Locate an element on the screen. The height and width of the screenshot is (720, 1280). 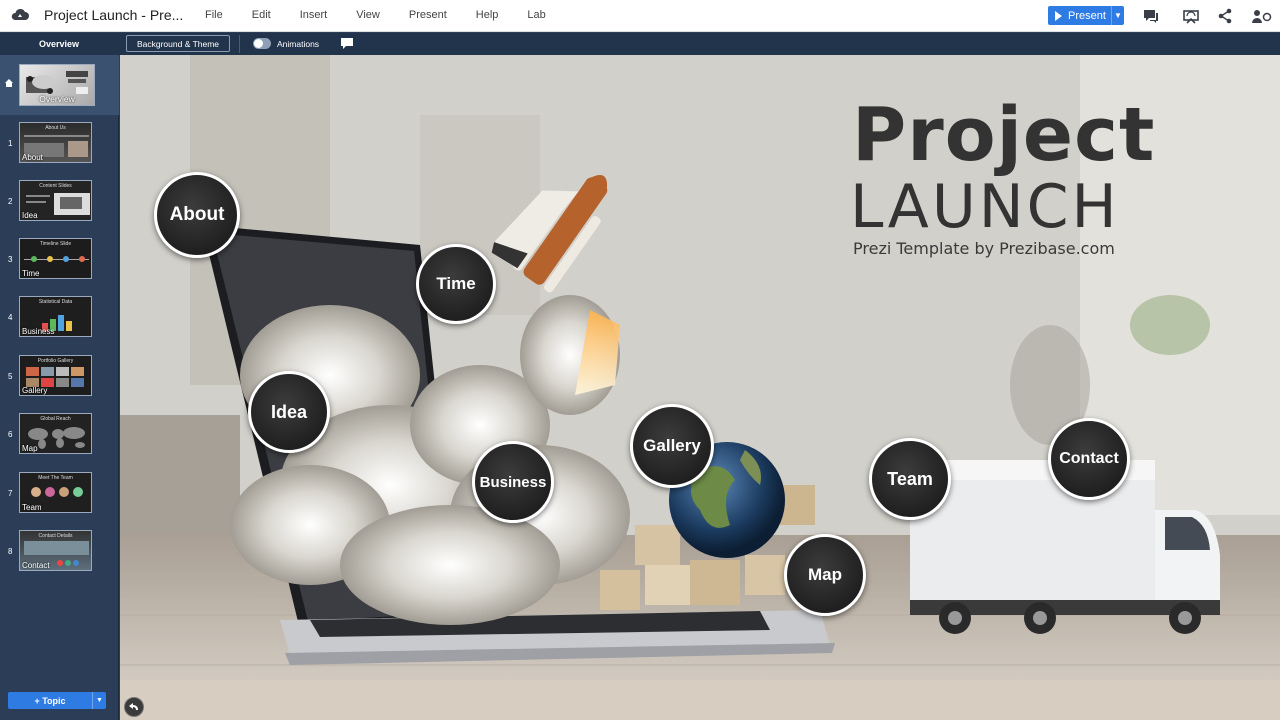
slide-number: 1 is located at coordinates (10, 143).